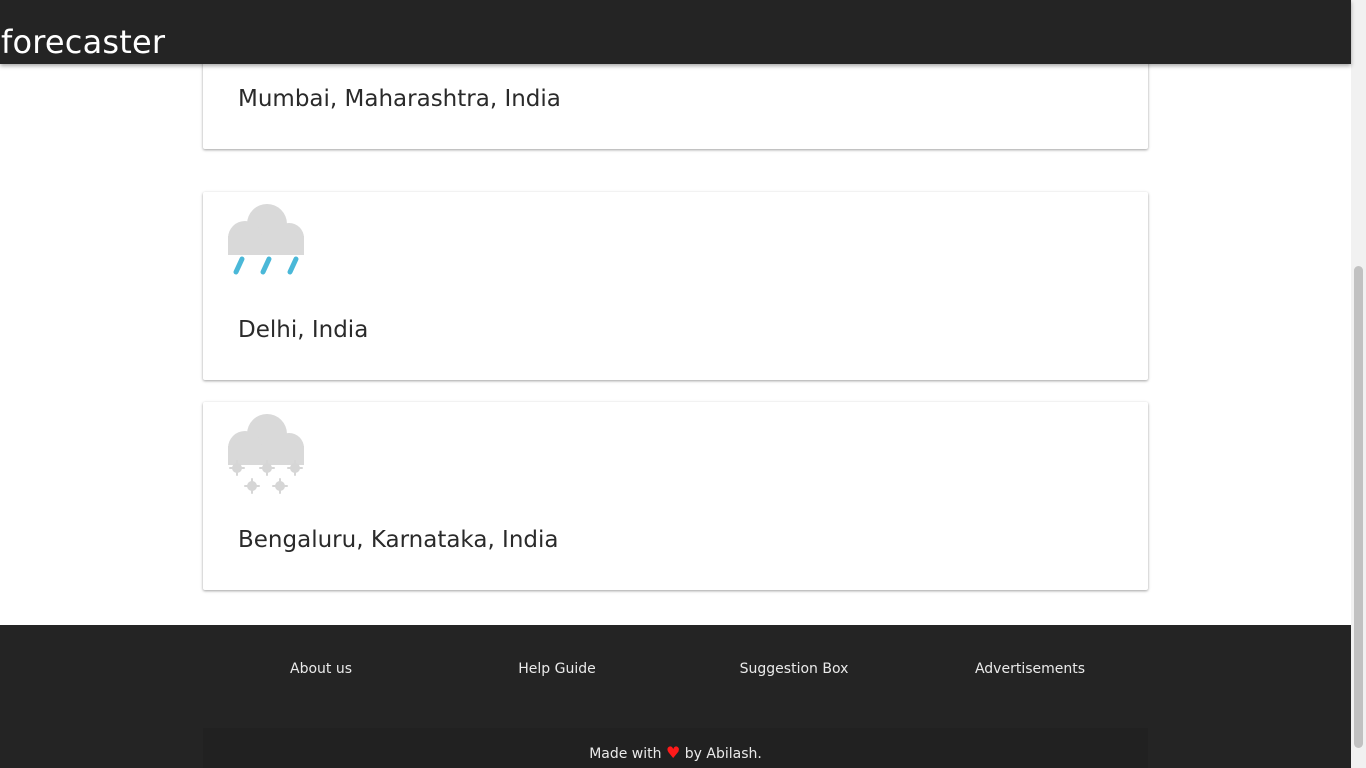  What do you see at coordinates (321, 669) in the screenshot?
I see `footer-link-about-us: About us` at bounding box center [321, 669].